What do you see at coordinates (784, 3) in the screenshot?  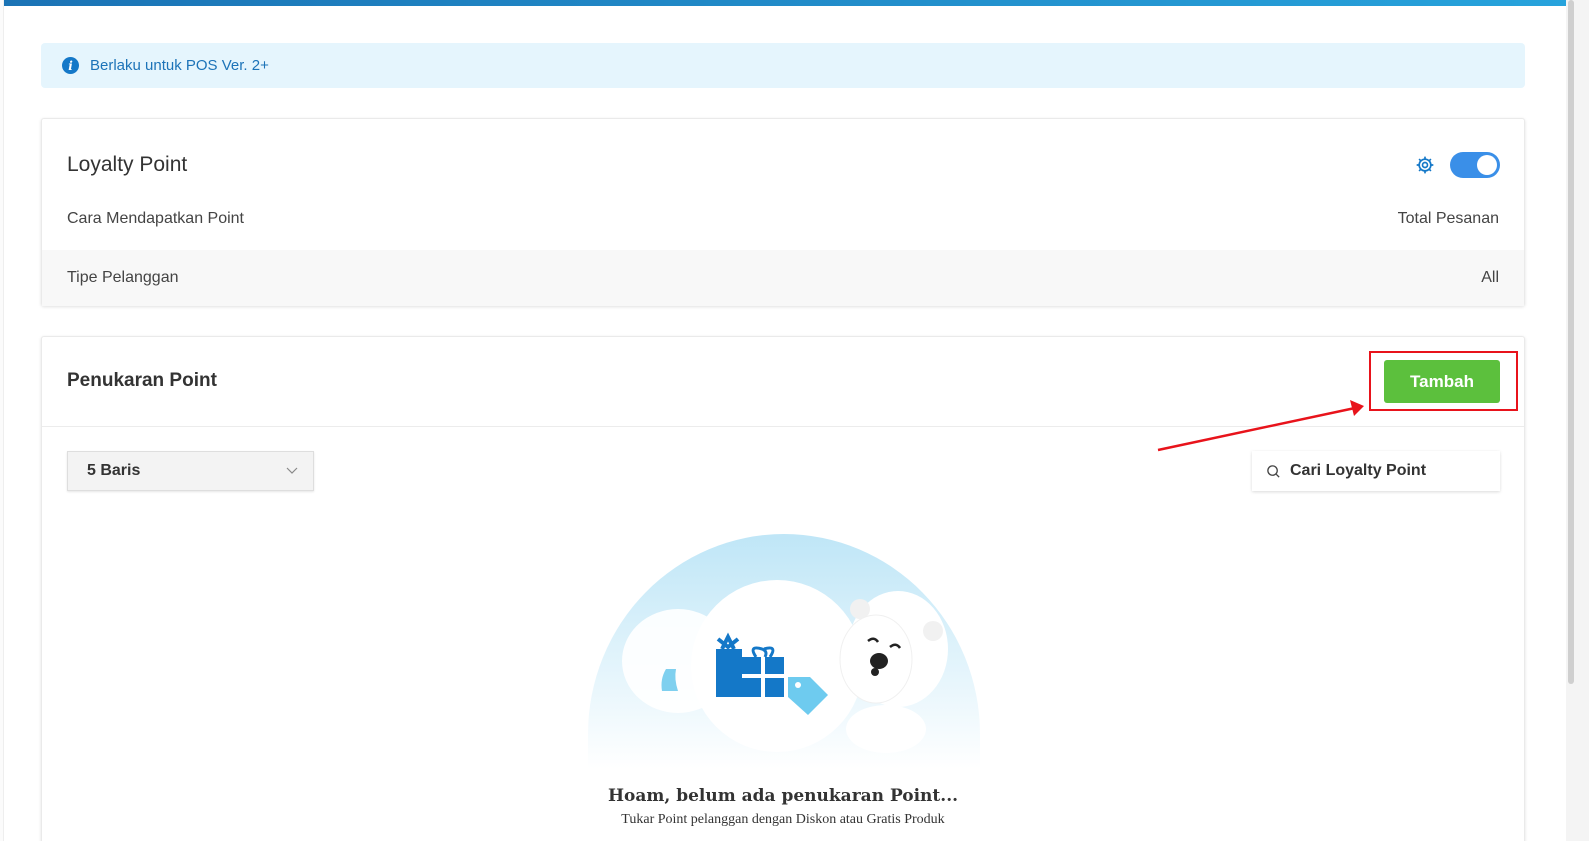 I see `top-accent-bar` at bounding box center [784, 3].